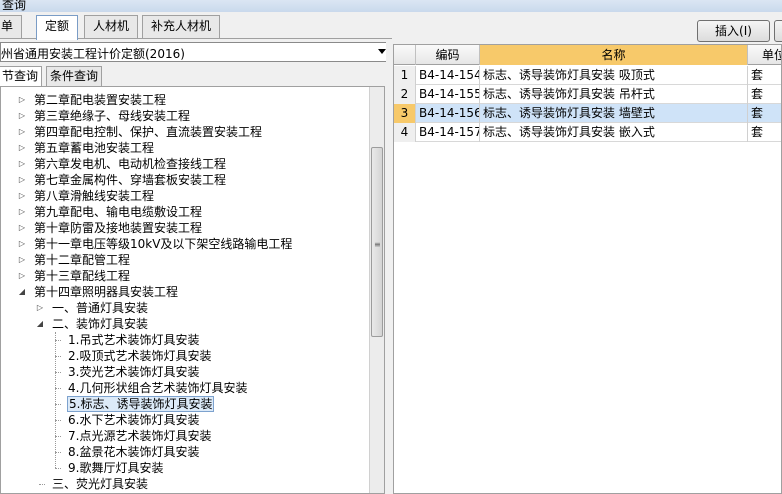  I want to click on table-row: 1 B4-14-154 标志、诱导装饰灯具安装 吸顶式套, so click(587, 75).